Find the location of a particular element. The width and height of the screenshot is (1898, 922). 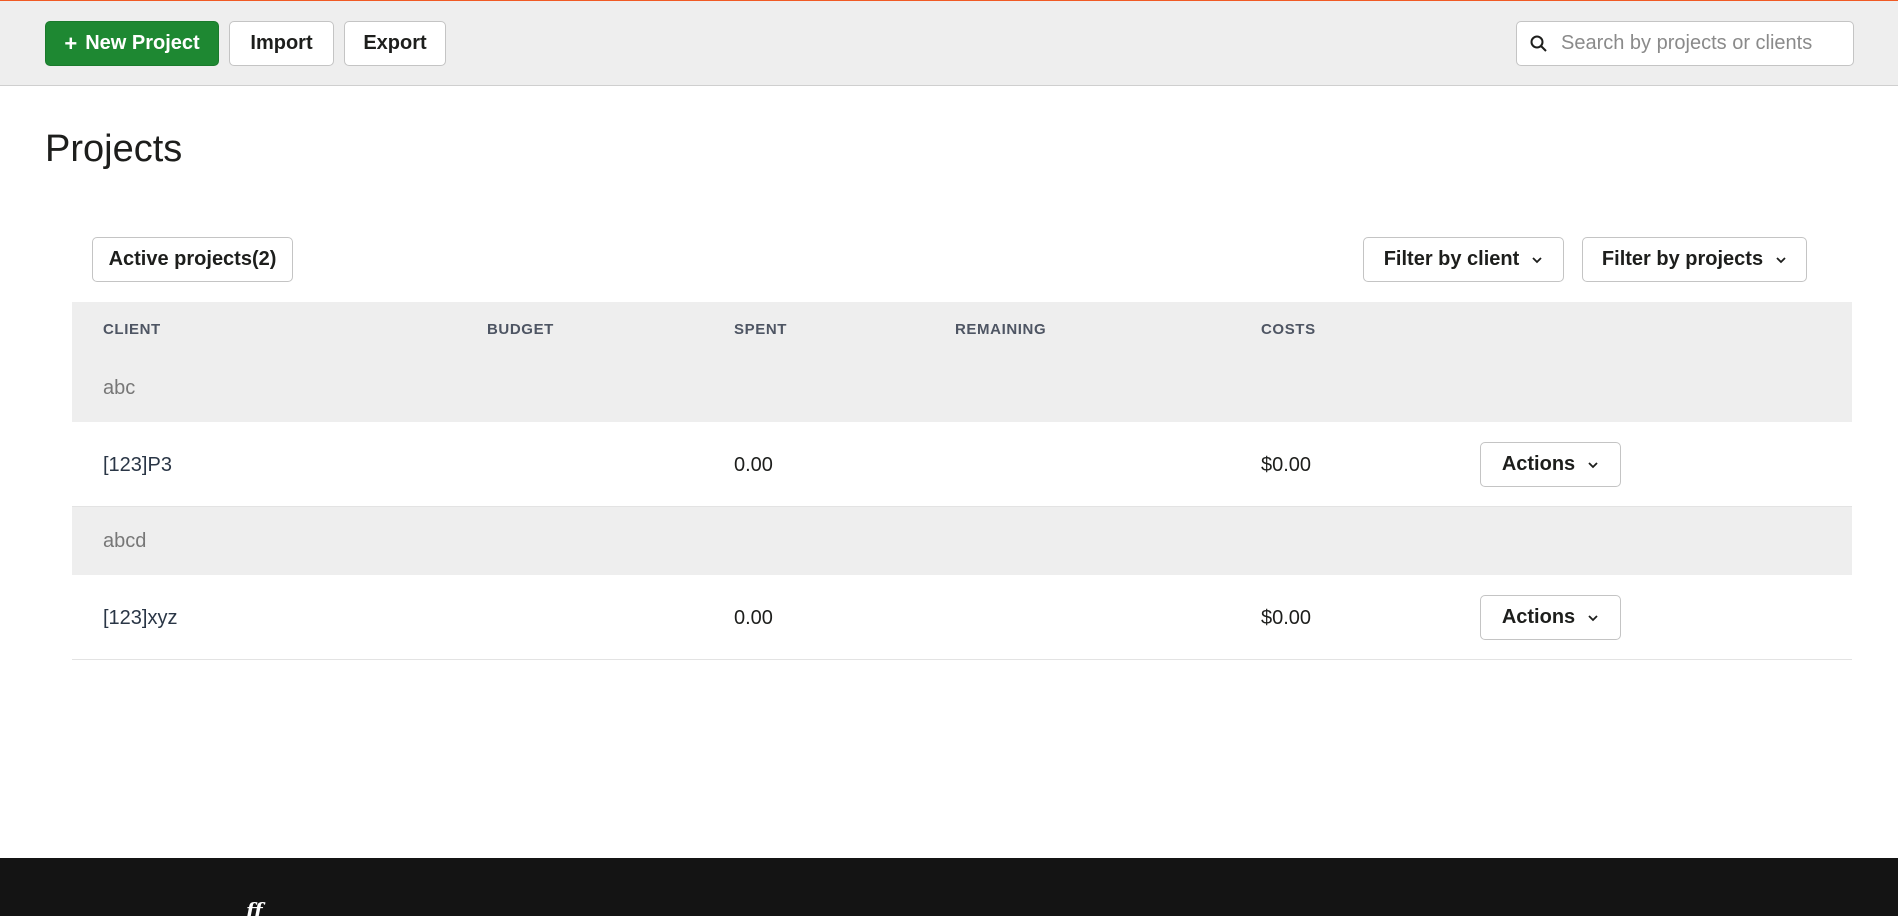

active-projects-button: Active projects(2) is located at coordinates (192, 259).